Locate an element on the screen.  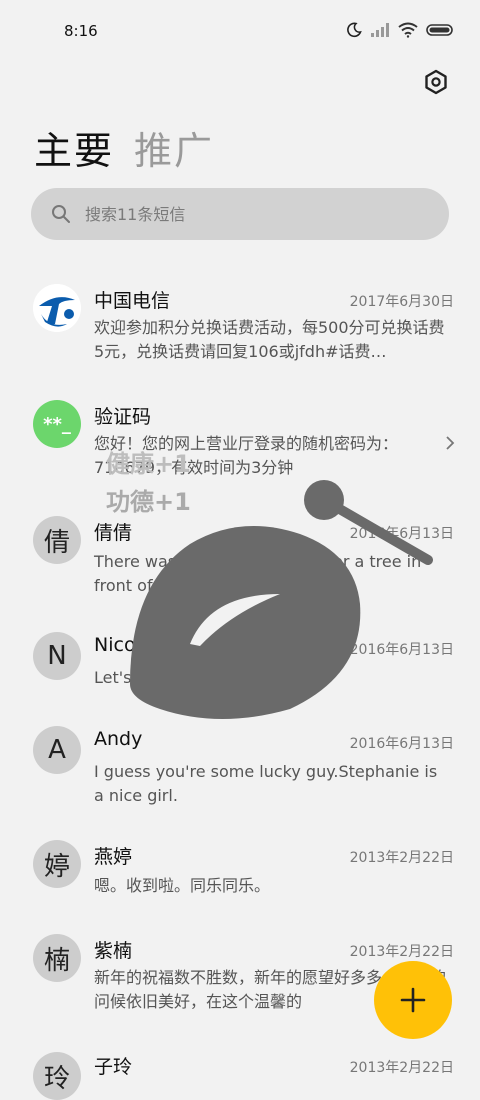
tab-primary: 主要 is located at coordinates (74, 147).